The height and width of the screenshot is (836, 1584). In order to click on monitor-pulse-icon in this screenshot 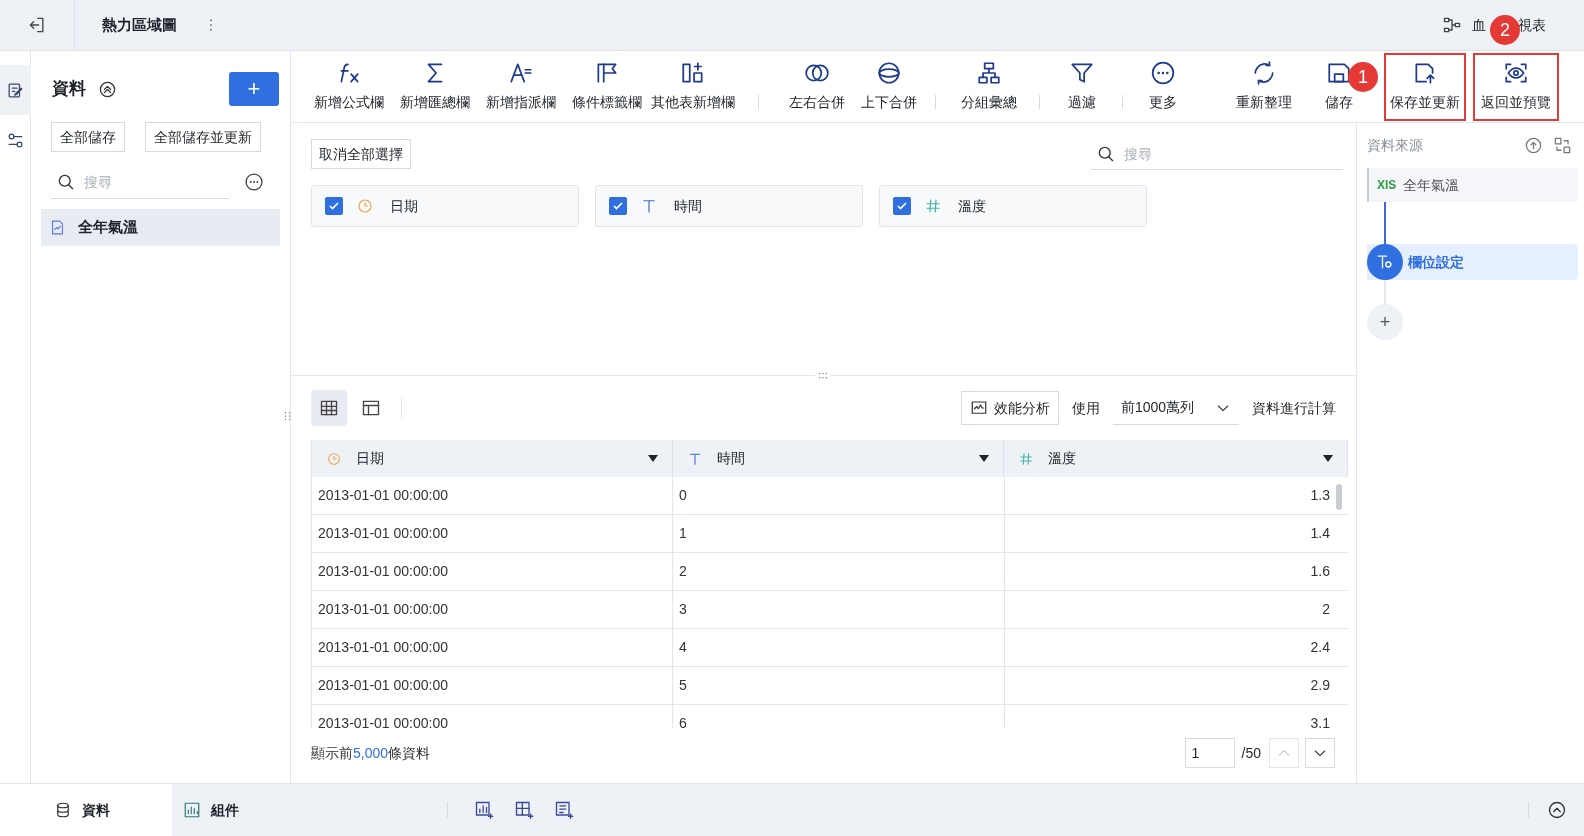, I will do `click(979, 408)`.